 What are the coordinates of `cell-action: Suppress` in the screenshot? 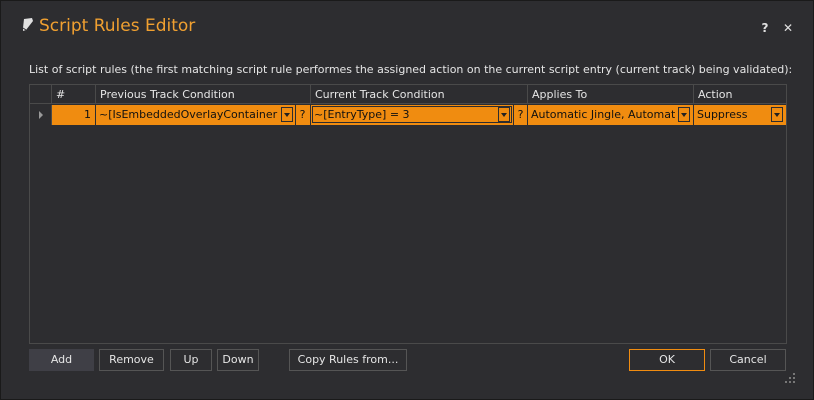 It's located at (740, 115).